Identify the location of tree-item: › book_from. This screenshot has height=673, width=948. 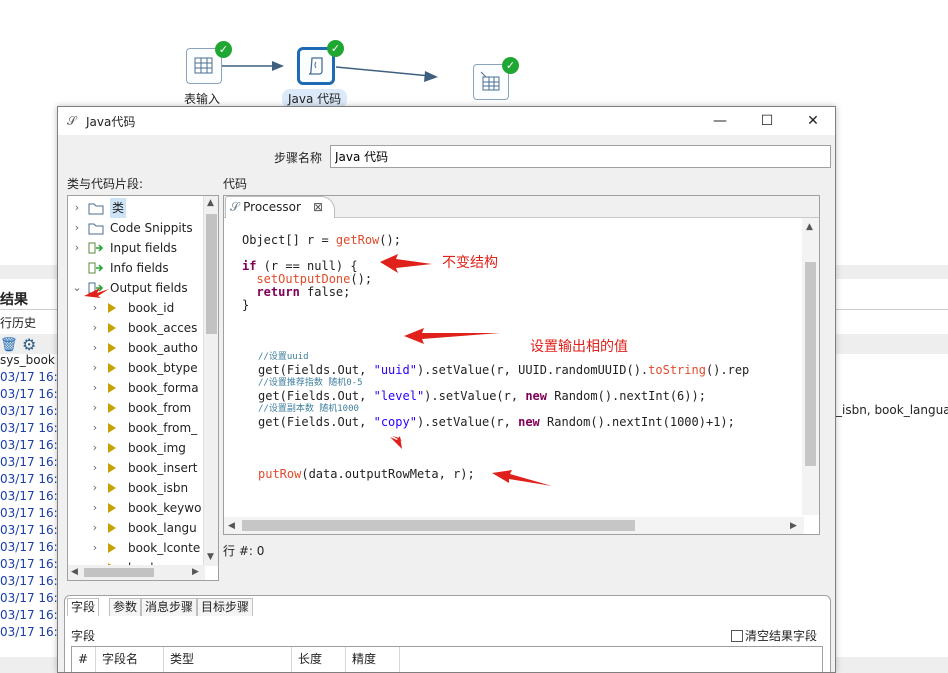
(136, 408).